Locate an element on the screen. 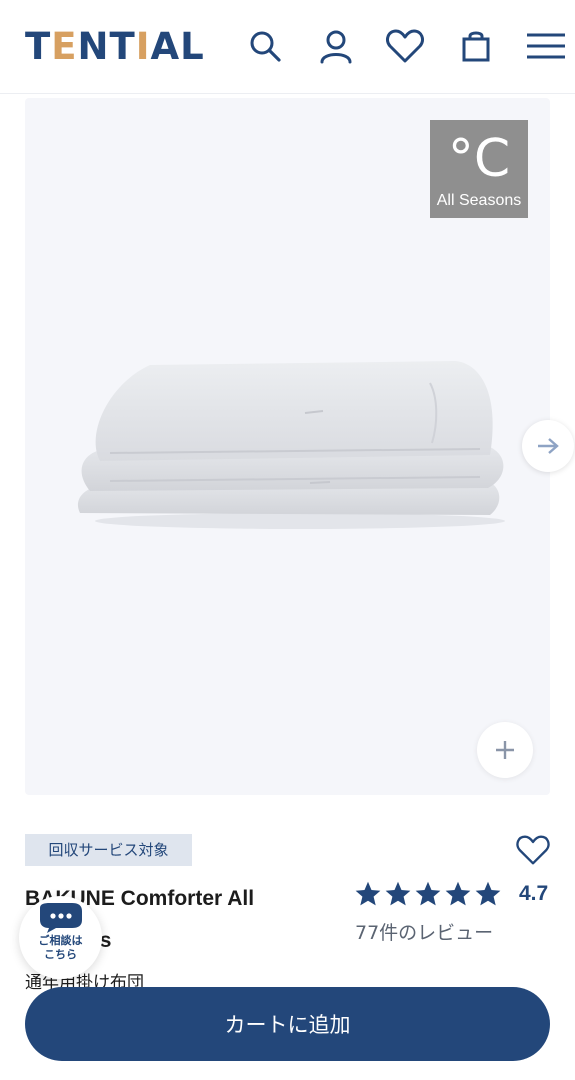 This screenshot has height=1080, width=575. logo-letter: AL is located at coordinates (177, 46).